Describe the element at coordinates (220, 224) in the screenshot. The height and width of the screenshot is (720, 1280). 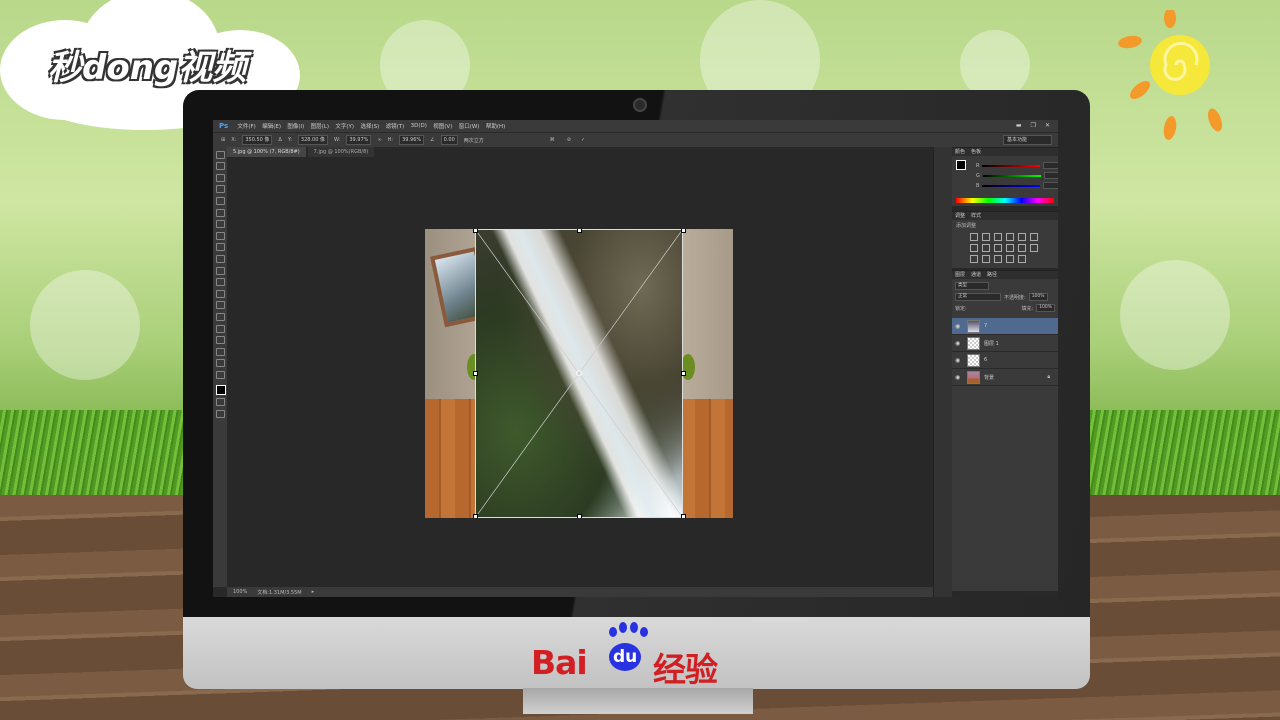
I see `healing-tool-icon` at that location.